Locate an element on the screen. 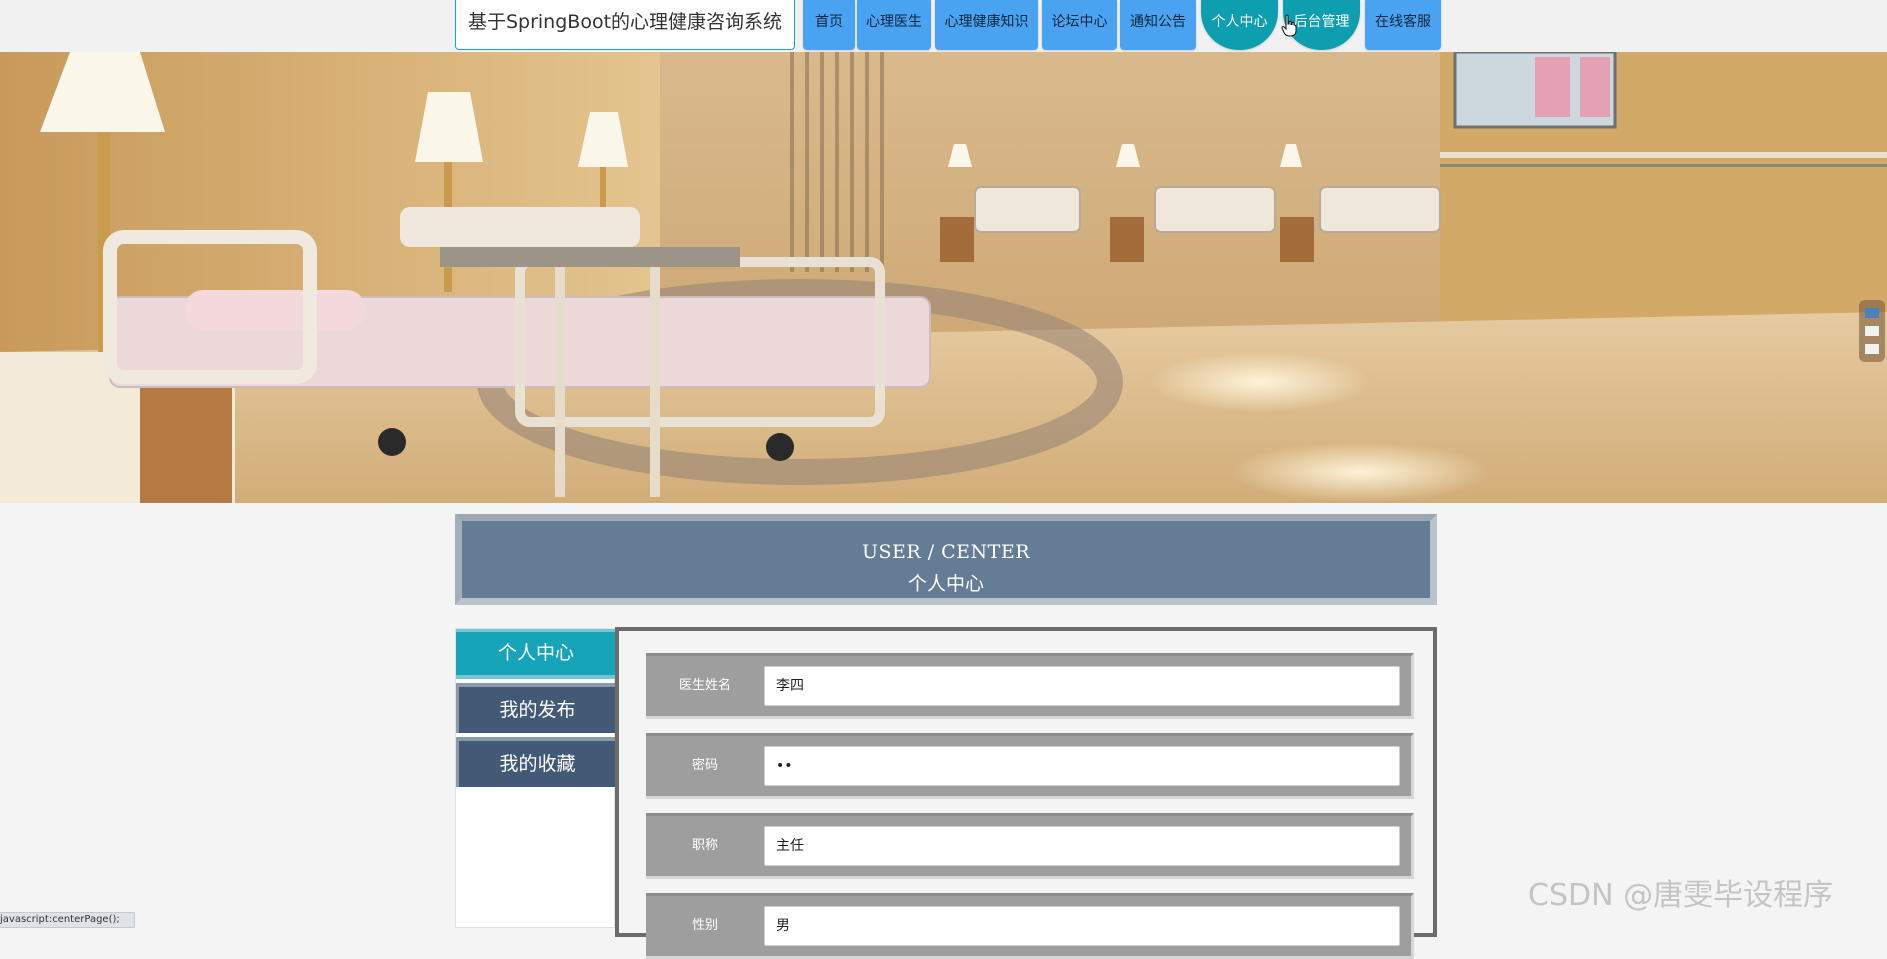 Image resolution: width=1887 pixels, height=959 pixels. hand-cursor-icon is located at coordinates (1289, 25).